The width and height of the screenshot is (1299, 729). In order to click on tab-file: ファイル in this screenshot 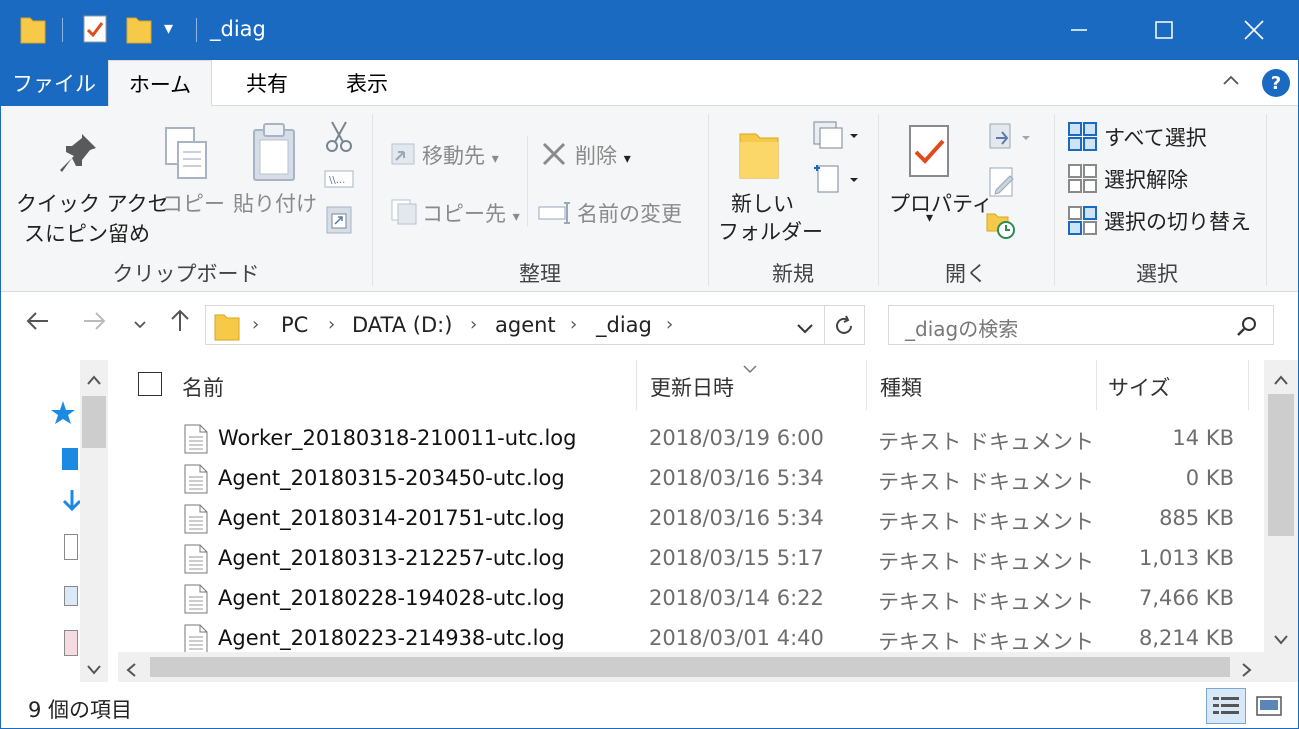, I will do `click(54, 83)`.